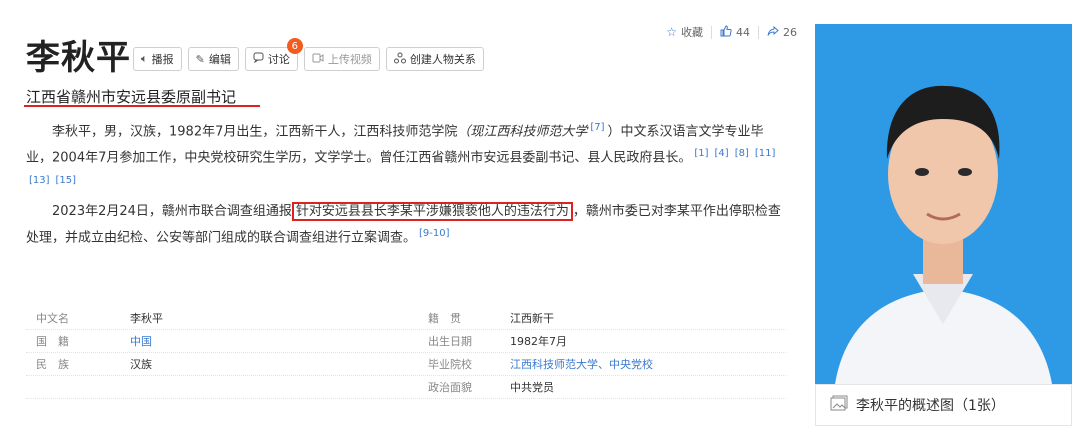 Image resolution: width=1080 pixels, height=434 pixels. Describe the element at coordinates (532, 318) in the screenshot. I see `info-value: 江西新干` at that location.